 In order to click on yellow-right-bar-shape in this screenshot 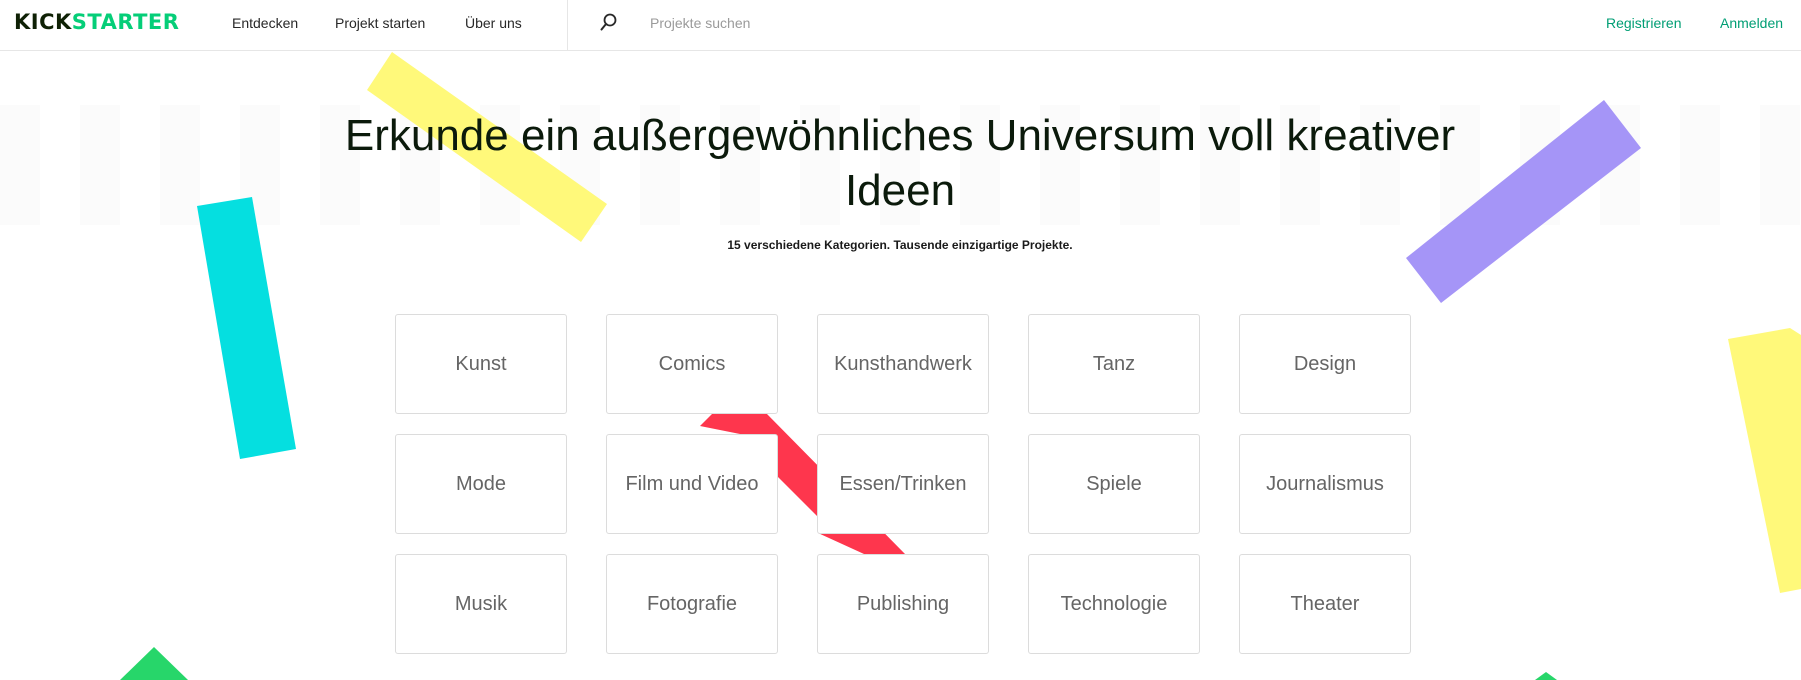, I will do `click(1764, 460)`.